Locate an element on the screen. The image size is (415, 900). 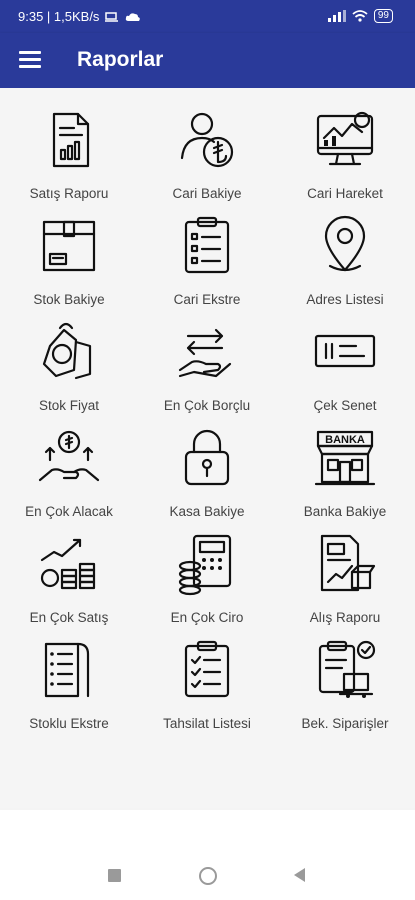
recent-apps-icon is located at coordinates (114, 875).